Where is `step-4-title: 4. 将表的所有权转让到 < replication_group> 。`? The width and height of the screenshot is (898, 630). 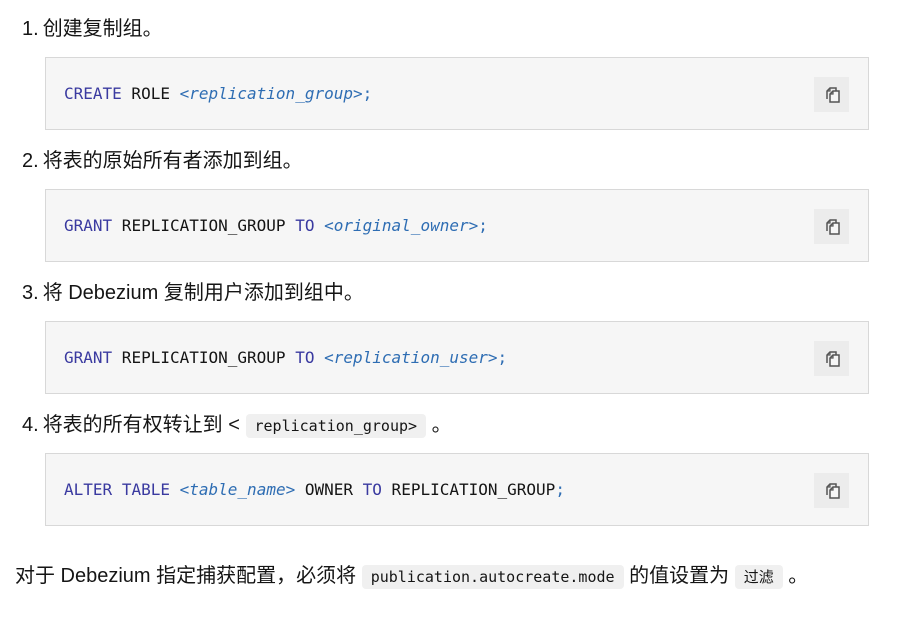
step-4-title: 4. 将表的所有权转让到 < replication_group> 。 is located at coordinates (237, 425).